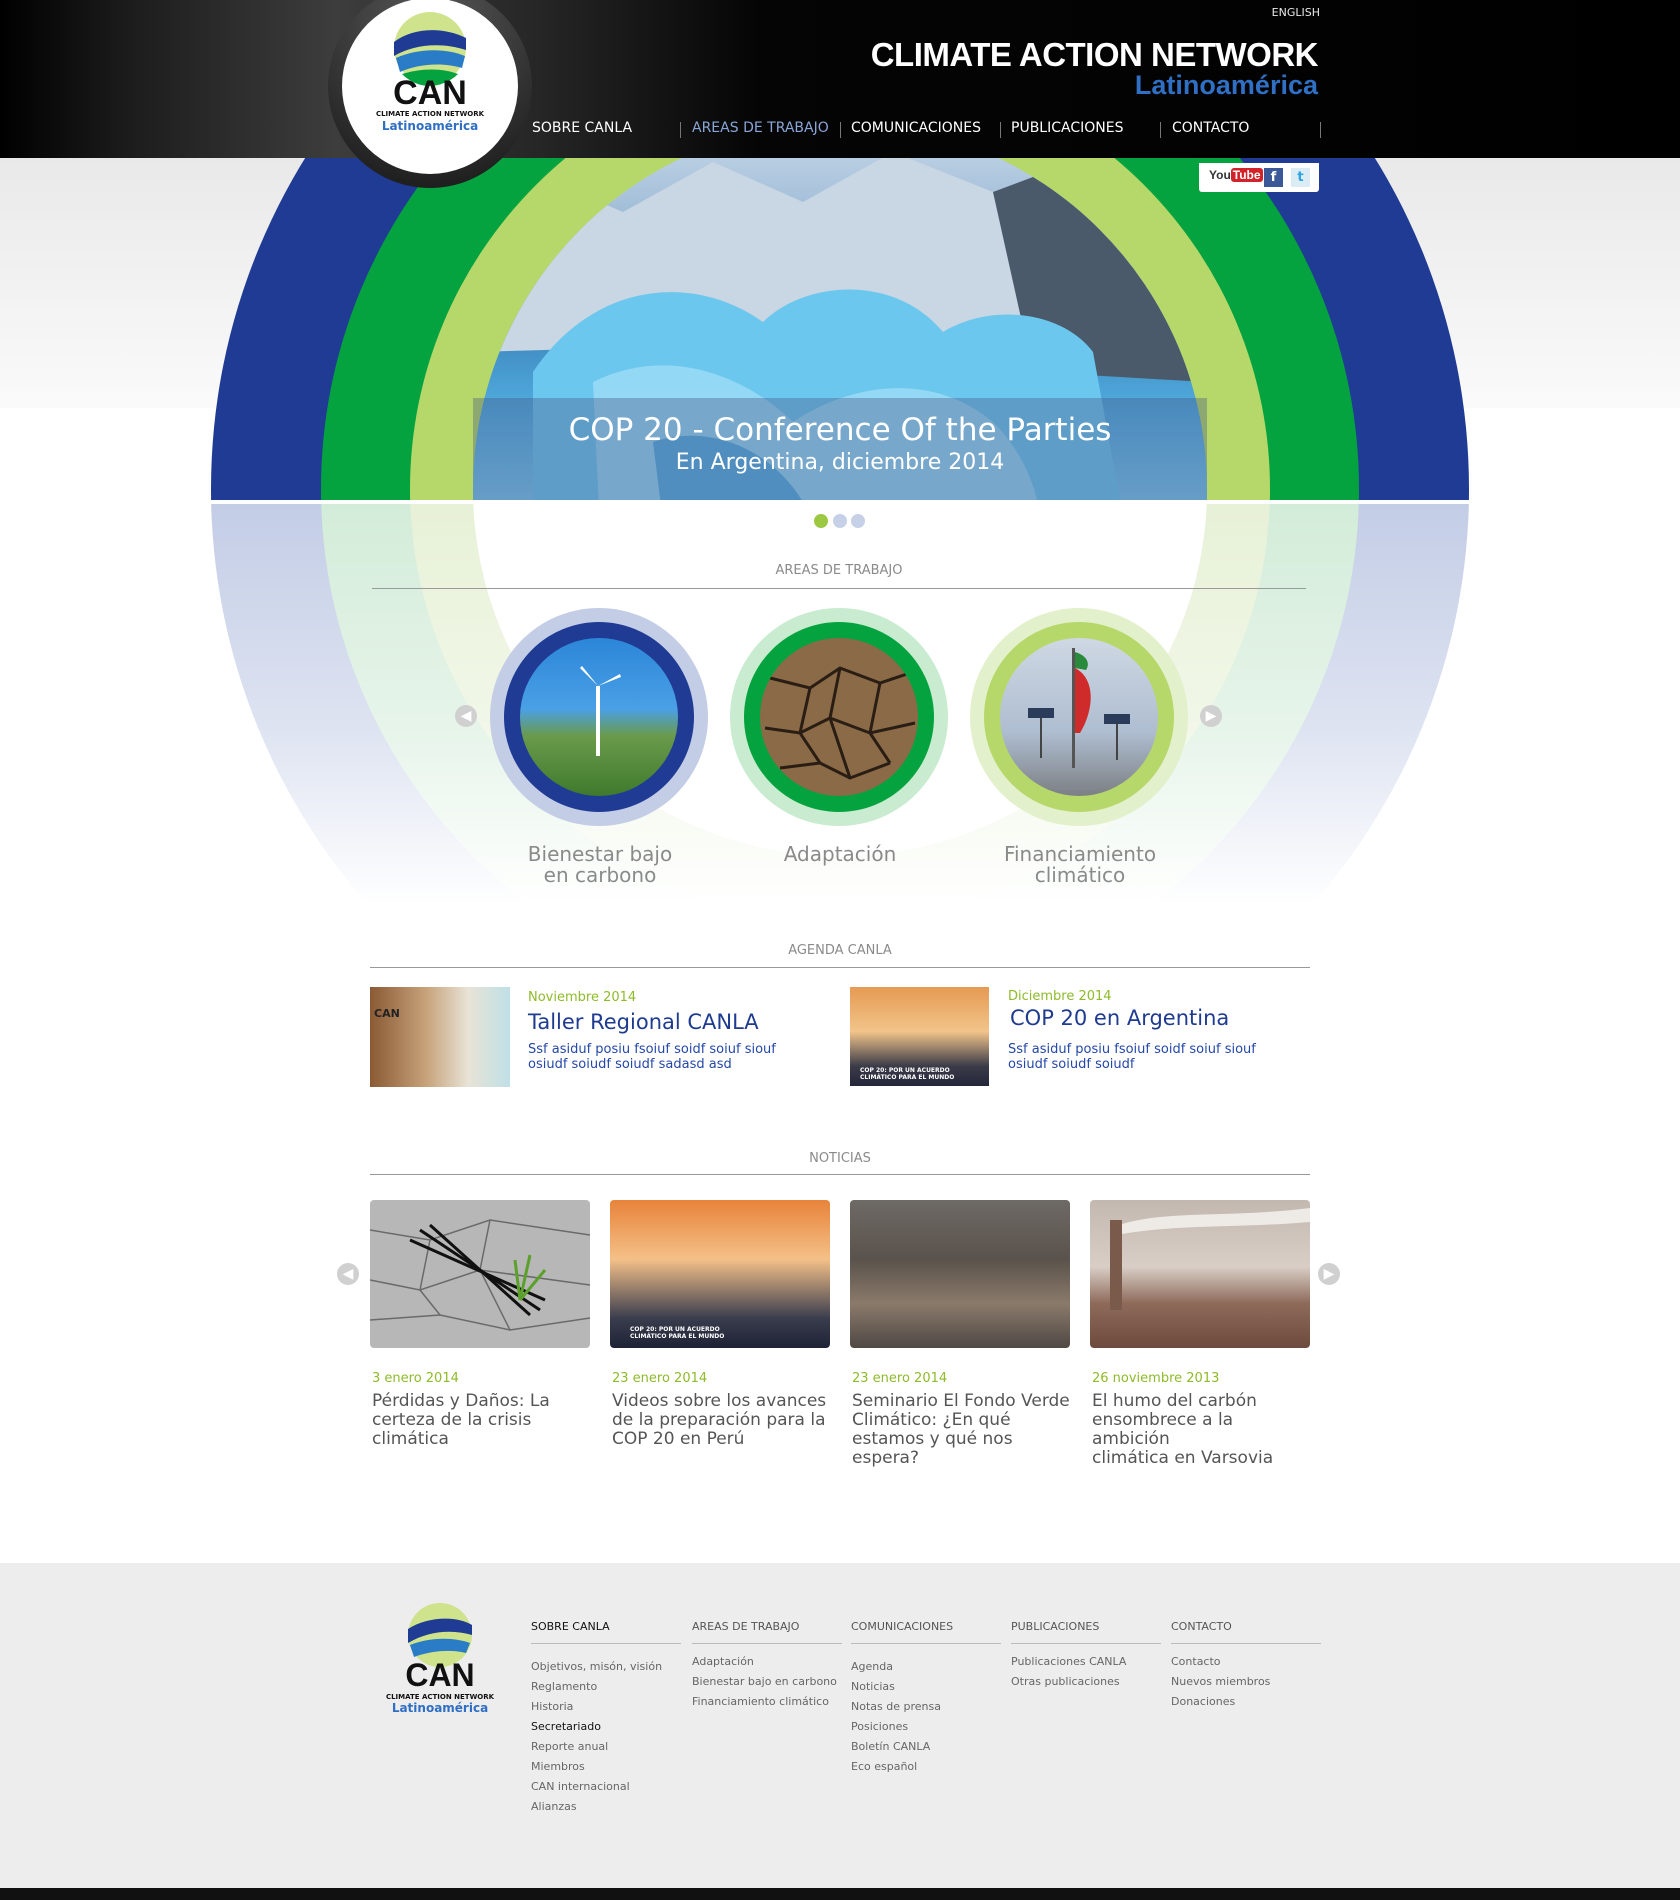 This screenshot has height=1900, width=1680. I want to click on area-label-3: Financiamiento climático, so click(1080, 865).